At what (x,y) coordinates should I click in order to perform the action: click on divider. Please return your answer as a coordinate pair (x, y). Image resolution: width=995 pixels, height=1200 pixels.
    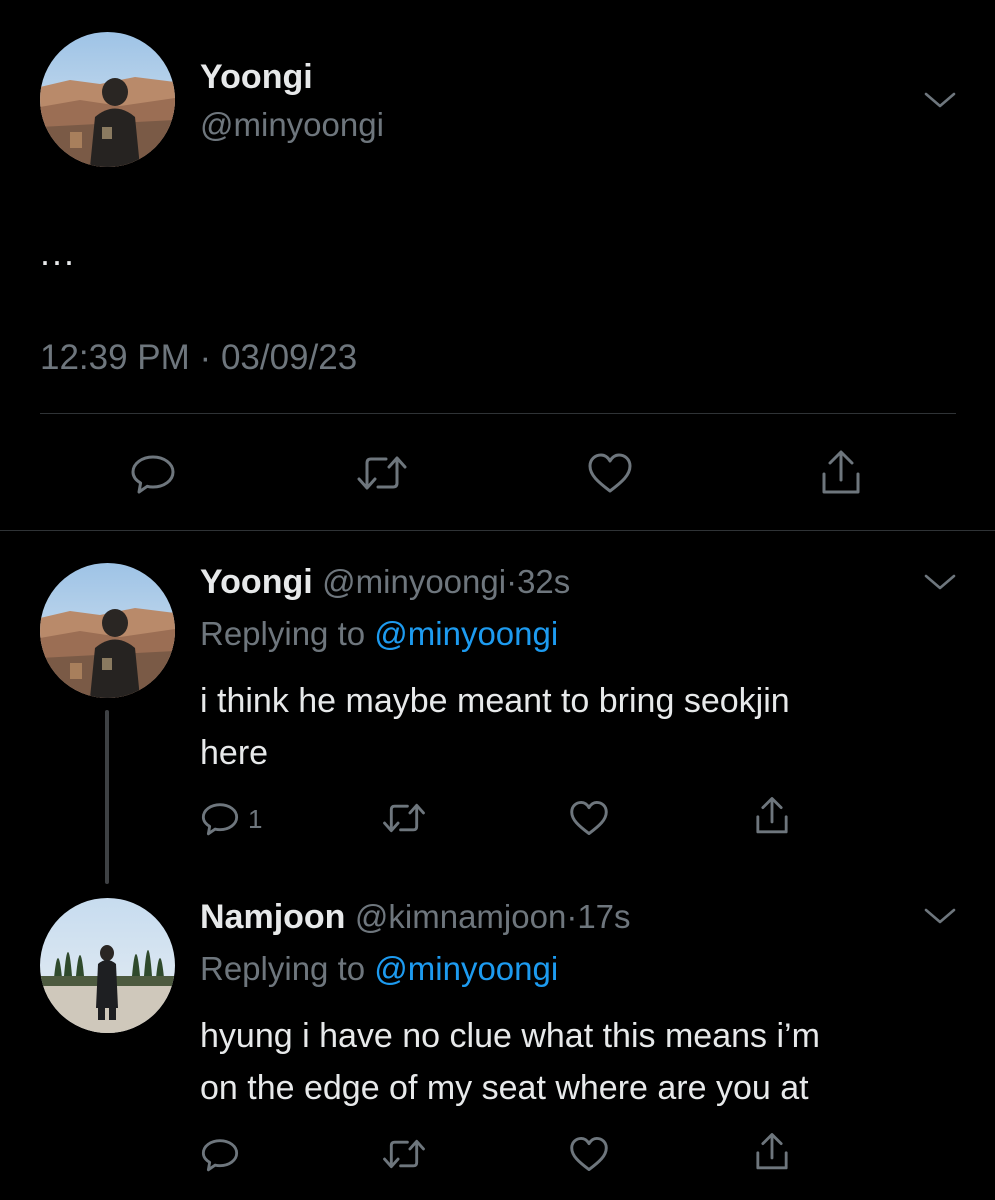
    Looking at the image, I should click on (498, 413).